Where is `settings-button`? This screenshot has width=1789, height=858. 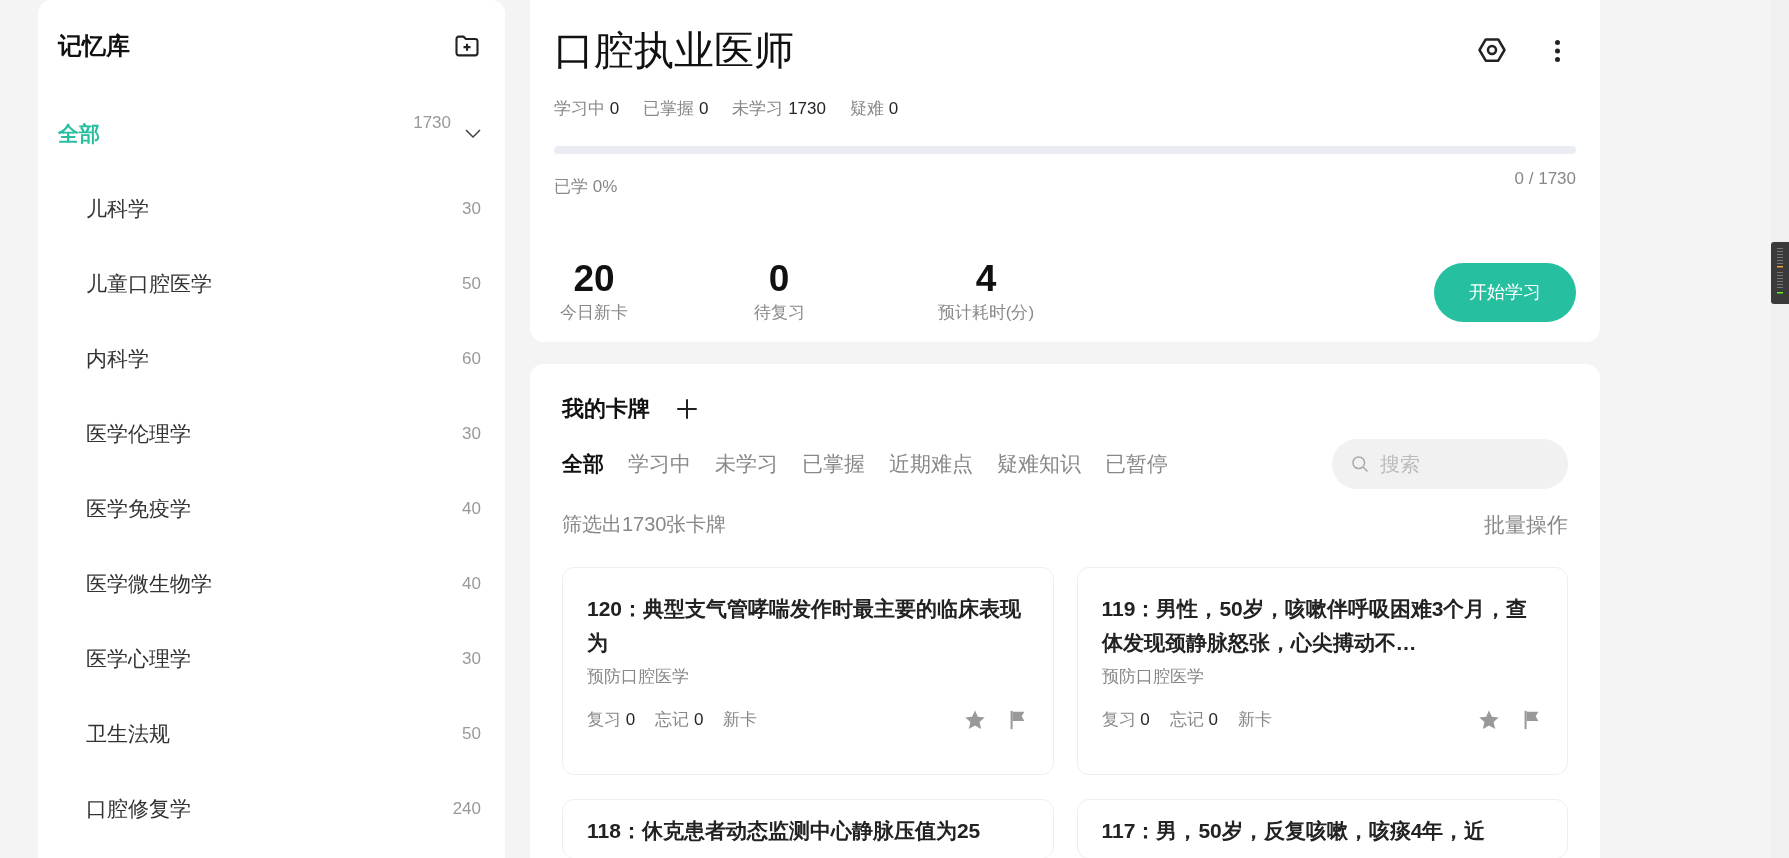 settings-button is located at coordinates (1492, 50).